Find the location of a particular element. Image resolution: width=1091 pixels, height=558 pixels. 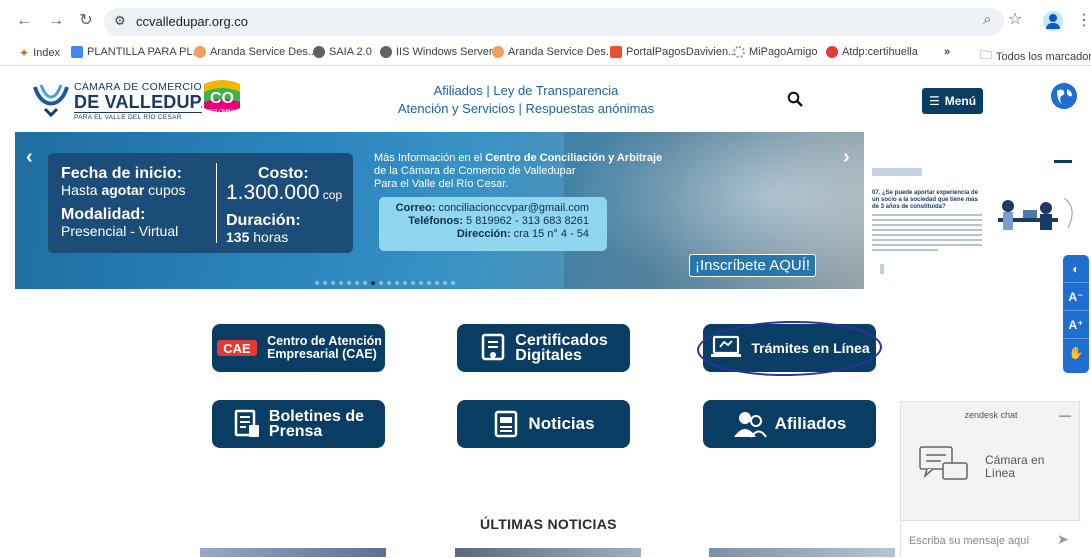

contrast-icon: ◐ is located at coordinates (1076, 269).